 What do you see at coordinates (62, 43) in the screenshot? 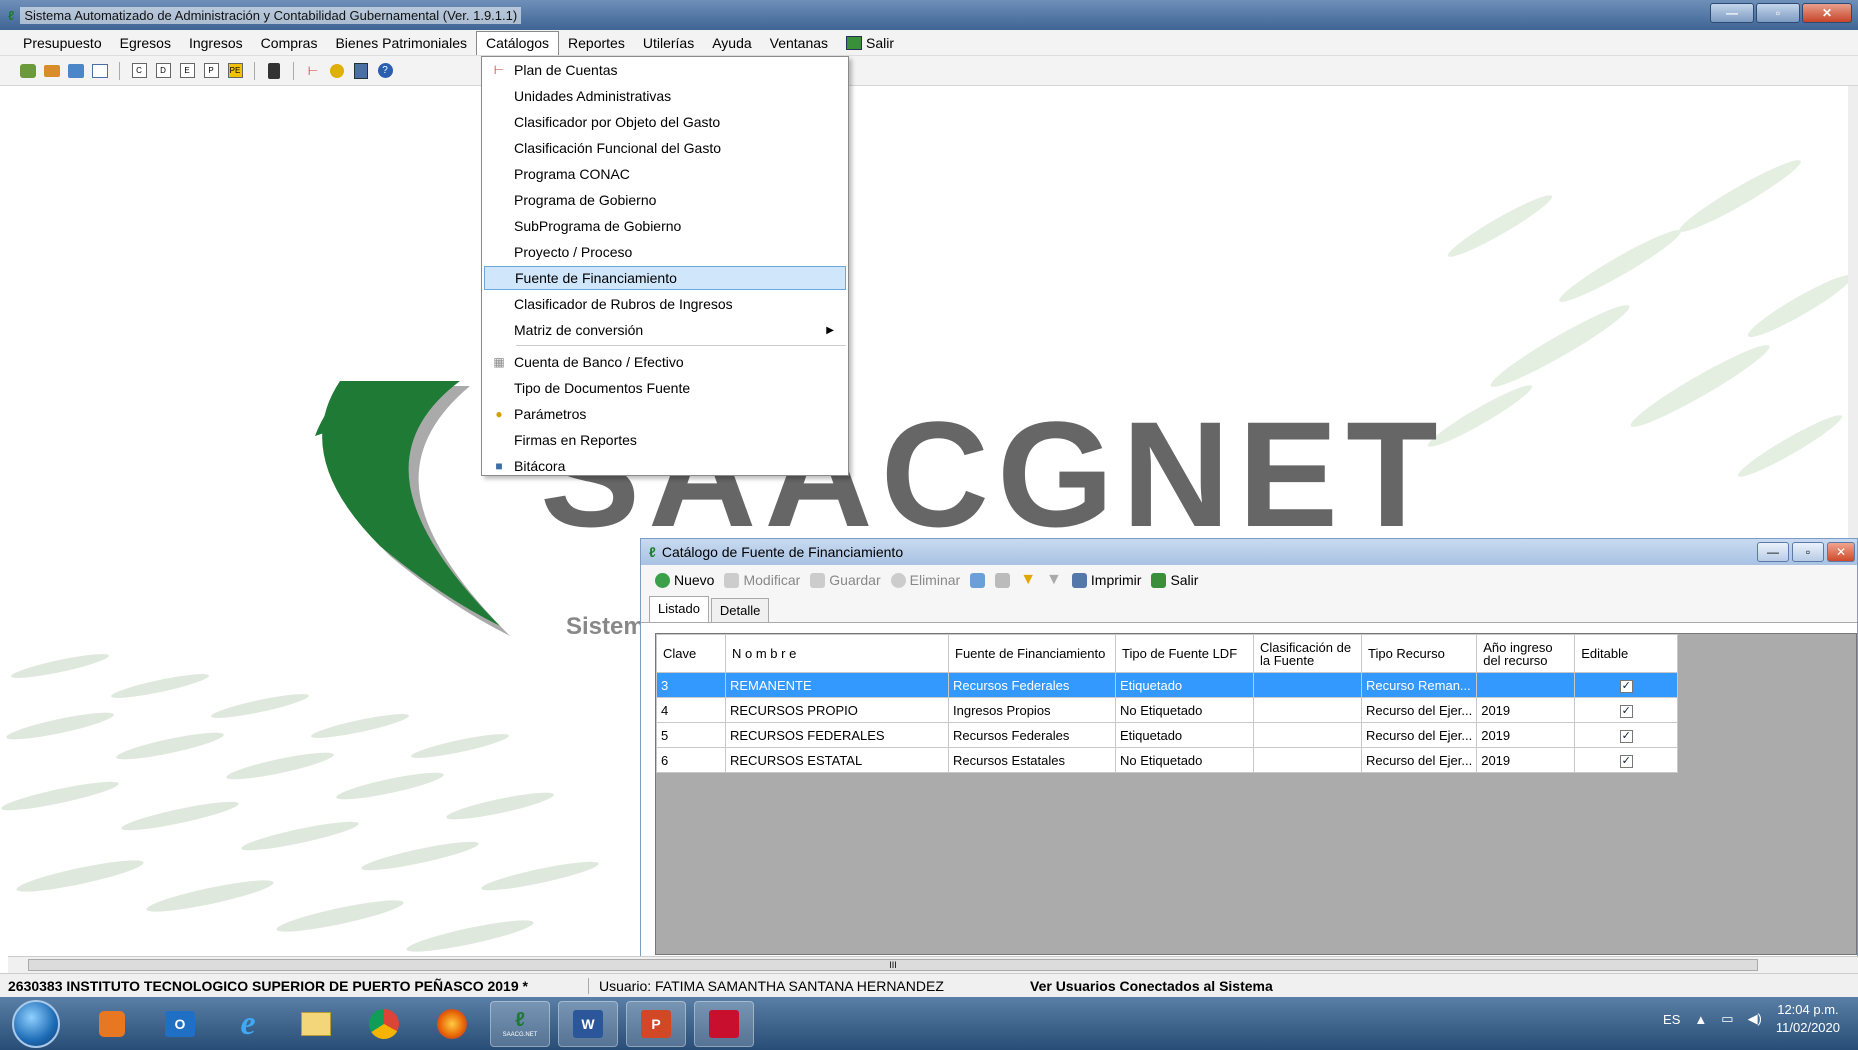
I see `menu-presupuesto: Presupuesto` at bounding box center [62, 43].